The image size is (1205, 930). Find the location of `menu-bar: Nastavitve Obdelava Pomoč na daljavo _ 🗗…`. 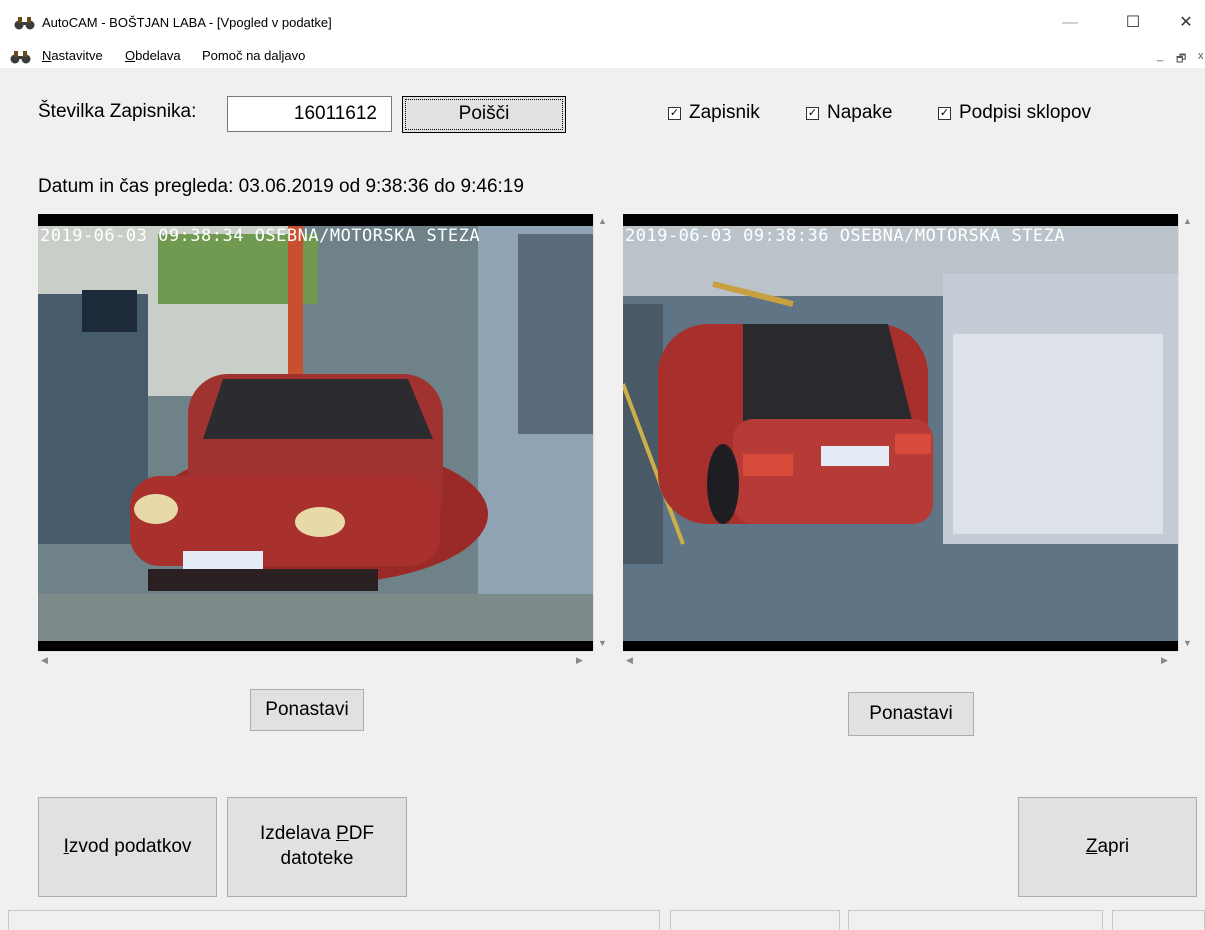

menu-bar: Nastavitve Obdelava Pomoč na daljavo _ 🗗… is located at coordinates (602, 56).